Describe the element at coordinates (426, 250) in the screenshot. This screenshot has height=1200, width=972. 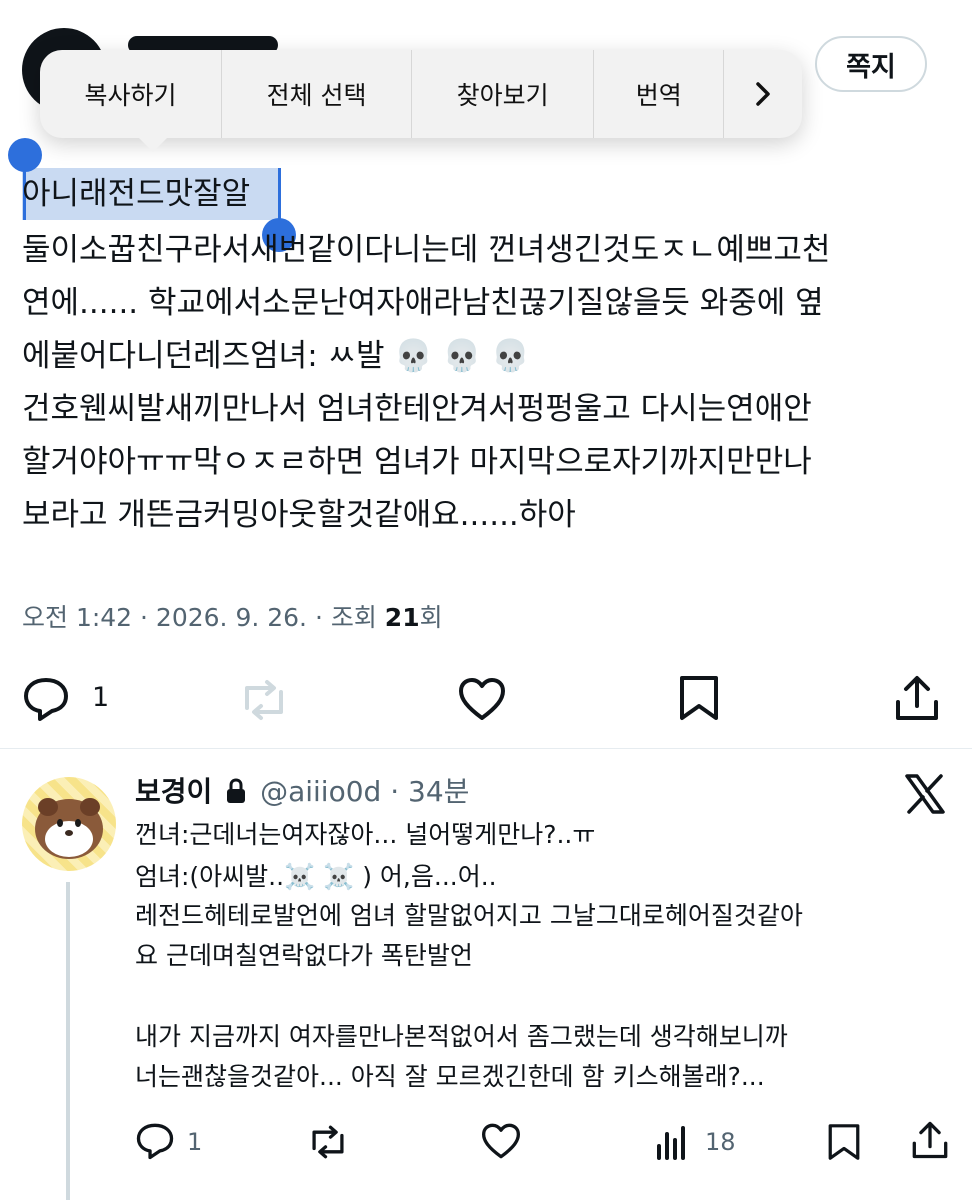
I see `tweet-text-line: 둘이소꿉친구라서새번같이다니는데 껀녀생긴것도ㅈㄴ예쁘고천` at that location.